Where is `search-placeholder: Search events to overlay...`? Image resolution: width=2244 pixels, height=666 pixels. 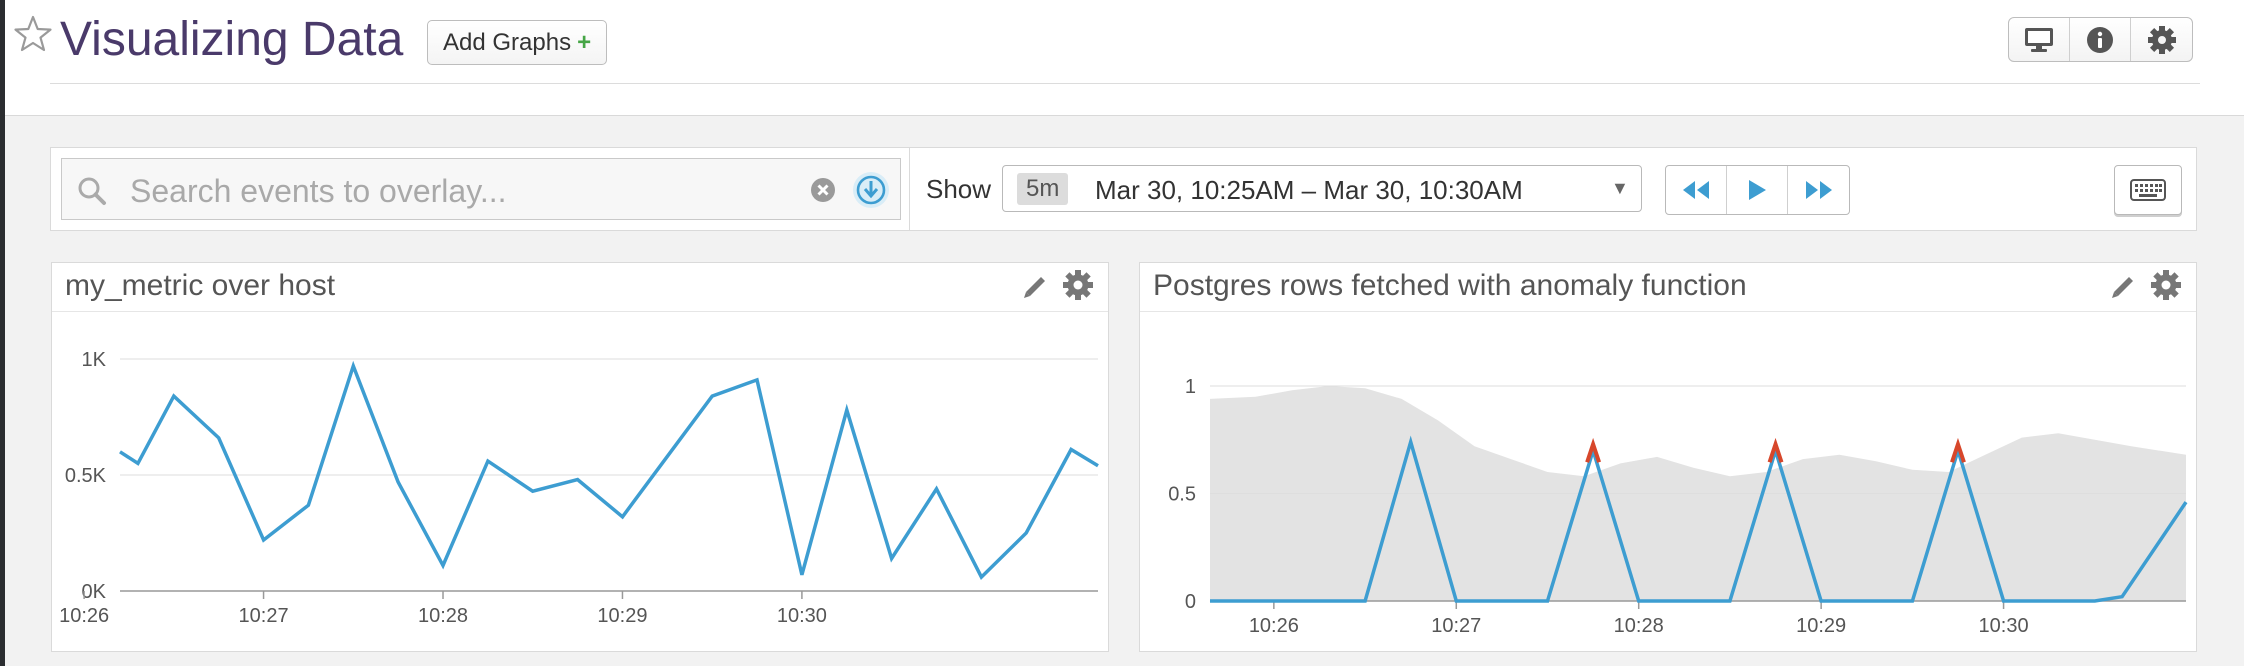
search-placeholder: Search events to overlay... is located at coordinates (318, 191).